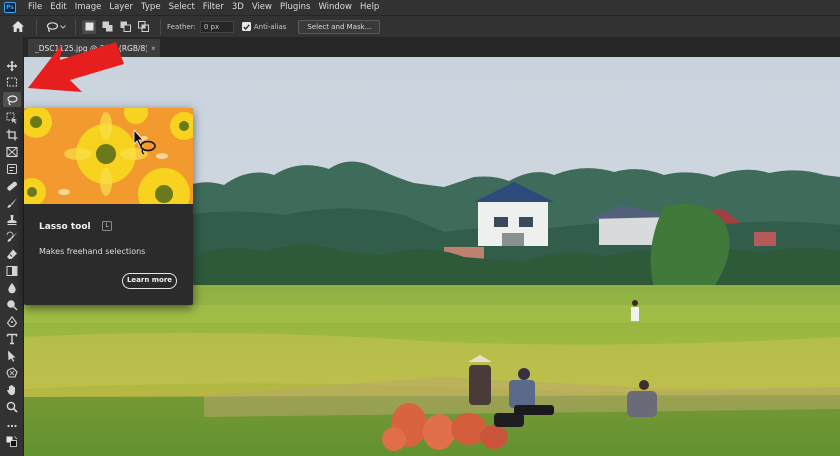  I want to click on healing-icon, so click(12, 186).